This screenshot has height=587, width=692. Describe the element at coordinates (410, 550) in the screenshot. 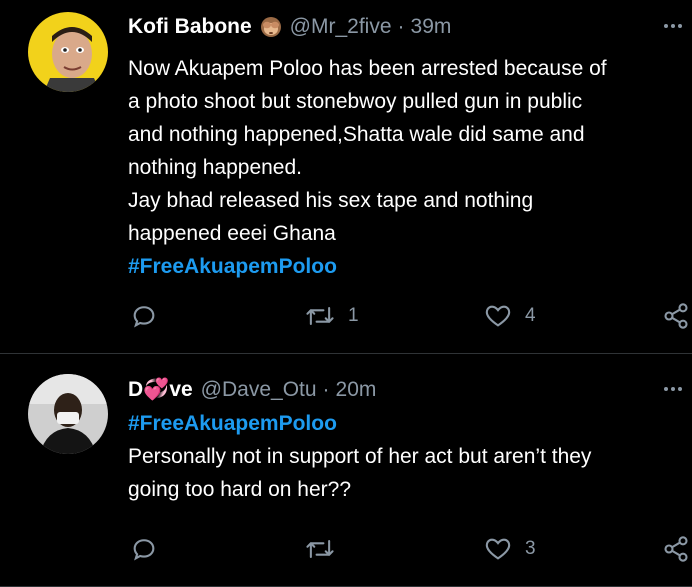

I see `tweet-actions: 3` at that location.